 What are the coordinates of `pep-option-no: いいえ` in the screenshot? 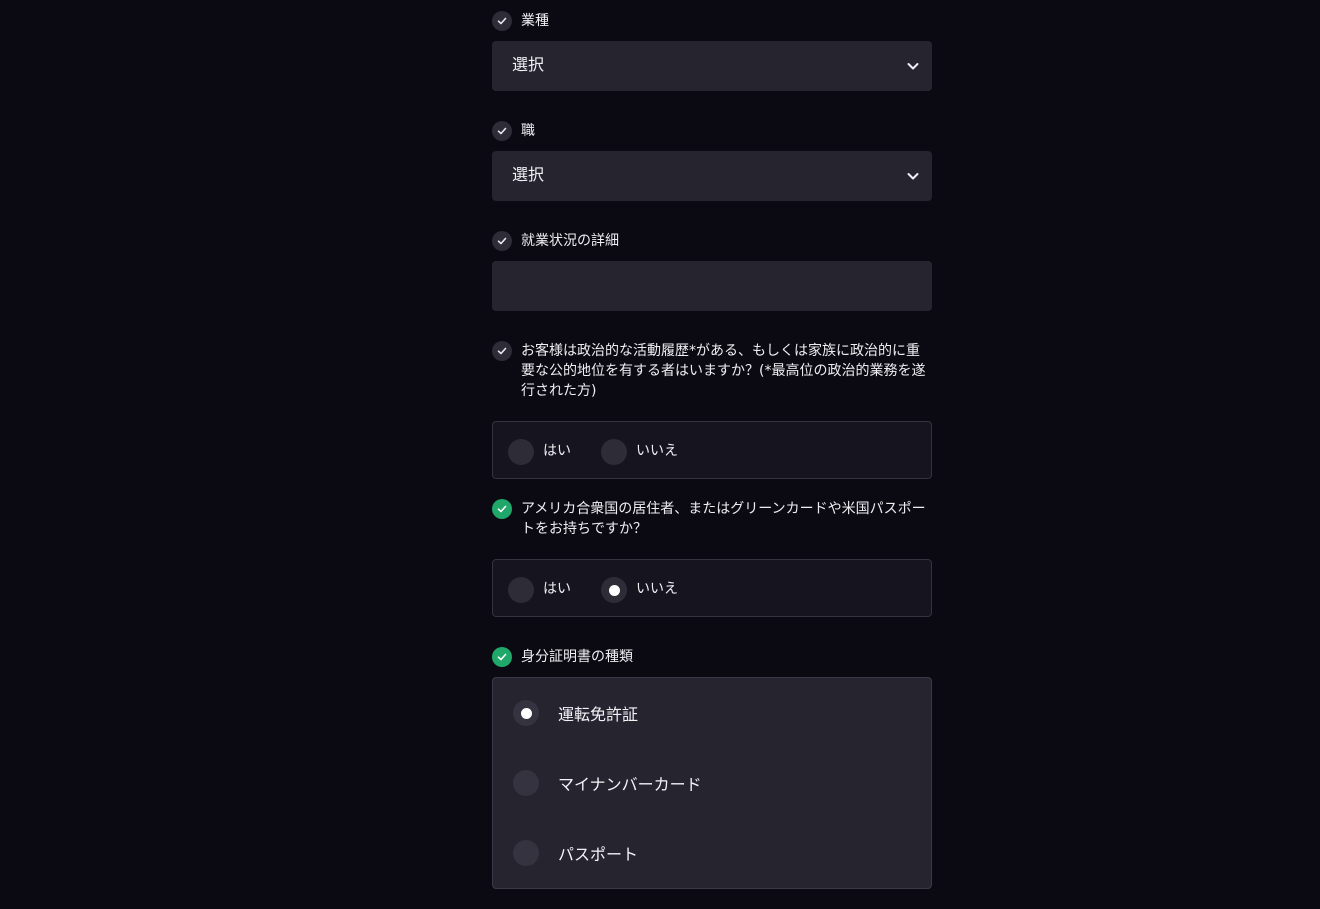 It's located at (639, 452).